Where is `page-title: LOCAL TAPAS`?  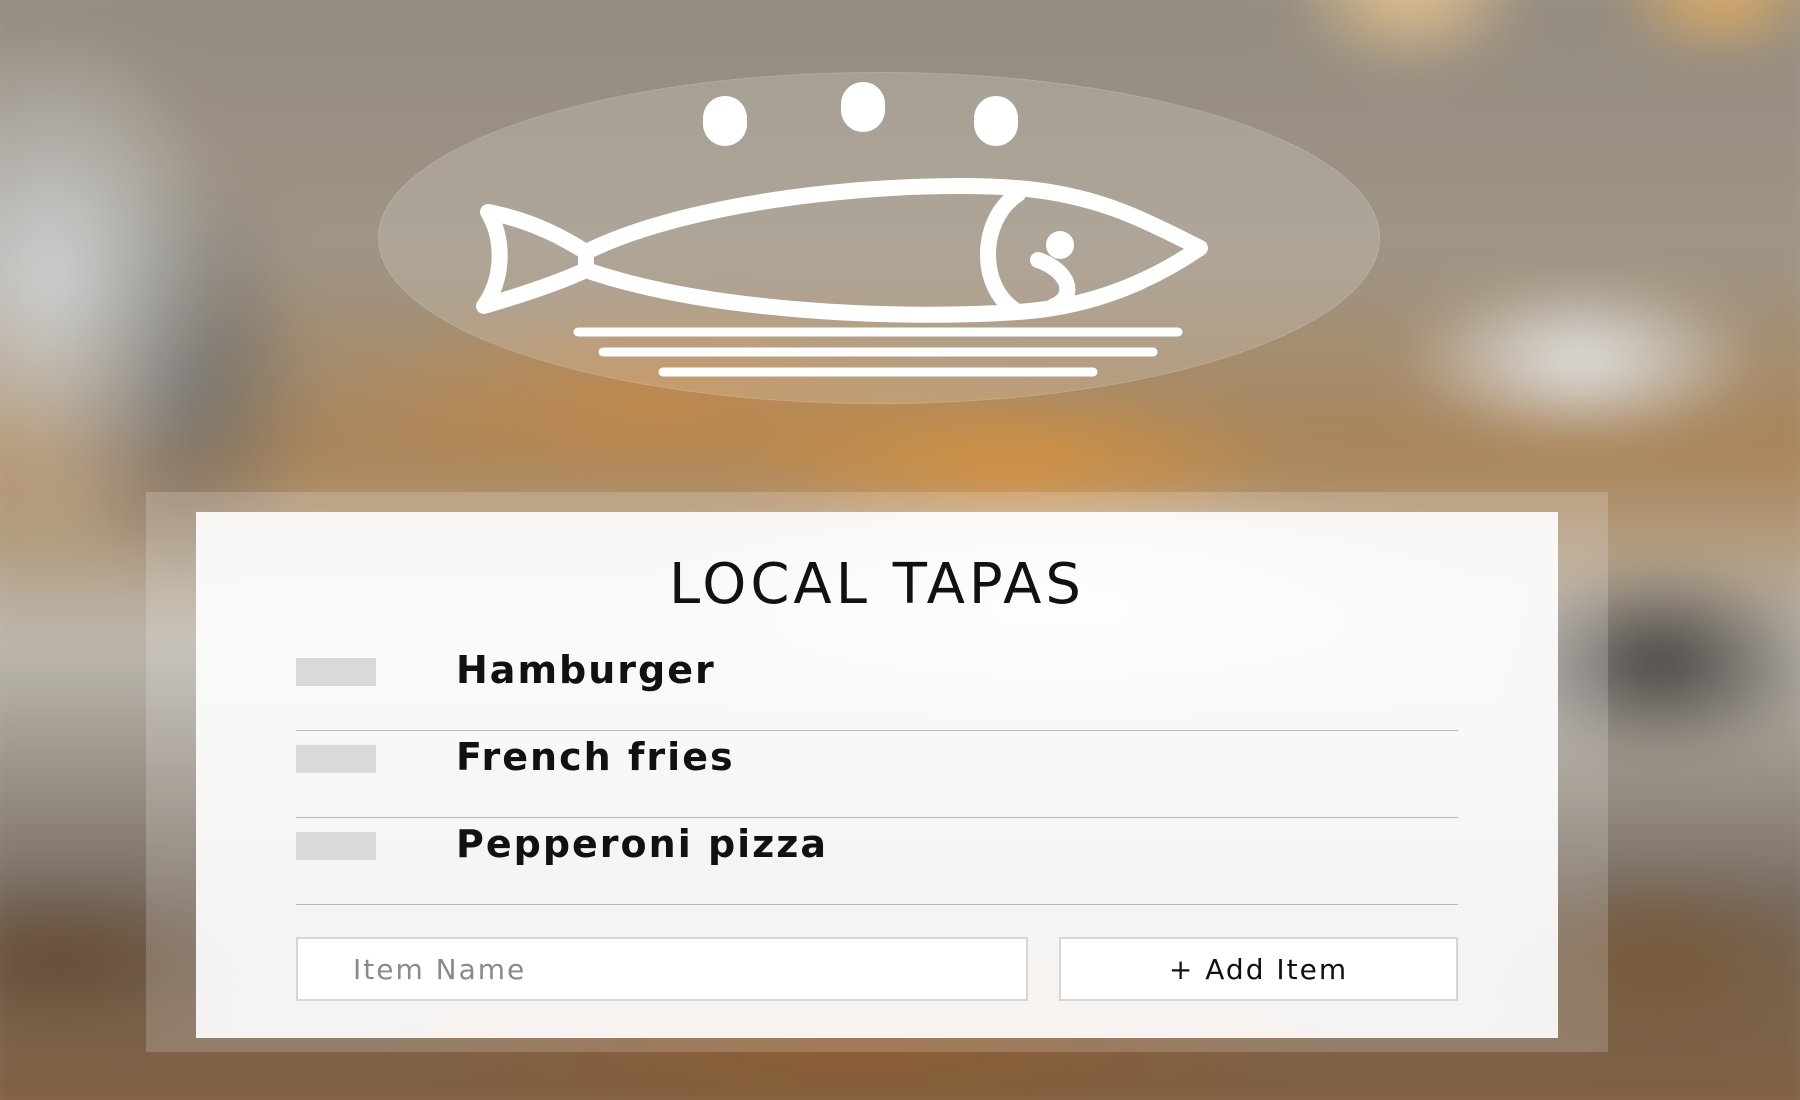 page-title: LOCAL TAPAS is located at coordinates (877, 584).